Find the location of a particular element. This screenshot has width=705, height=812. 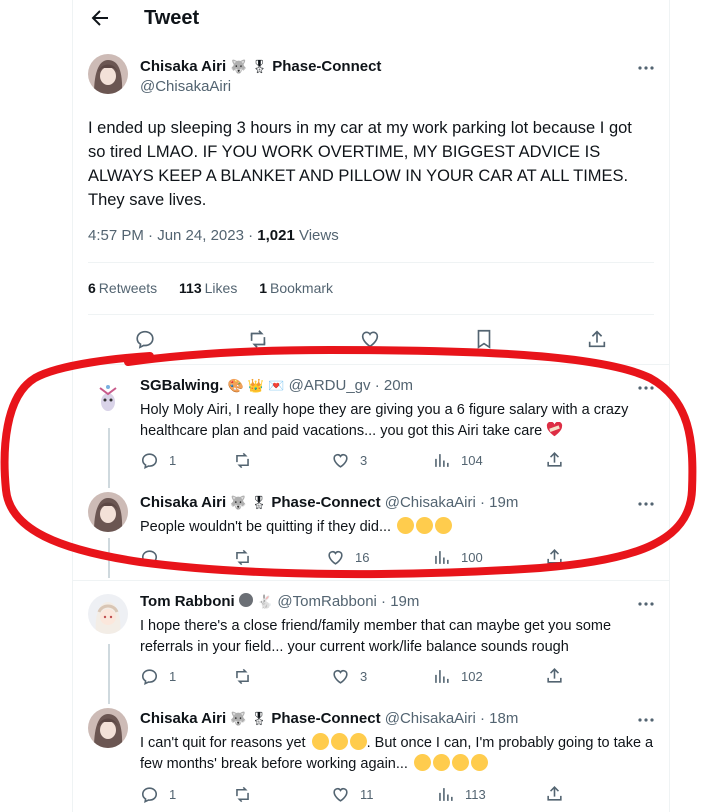

bookmarks-stat: 1 Bookmark is located at coordinates (296, 288).